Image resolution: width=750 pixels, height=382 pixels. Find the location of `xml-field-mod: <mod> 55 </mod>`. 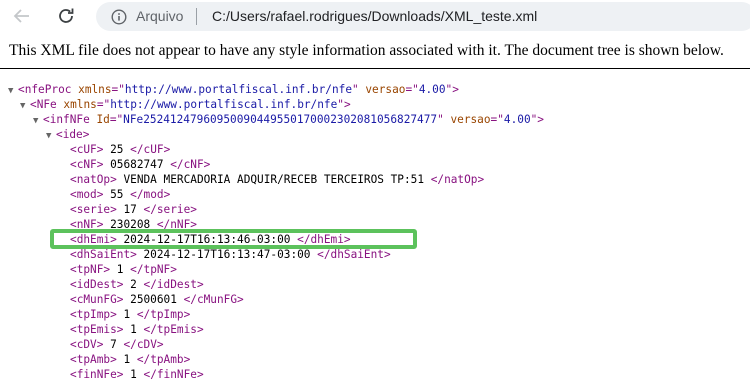

xml-field-mod: <mod> 55 </mod> is located at coordinates (120, 194).